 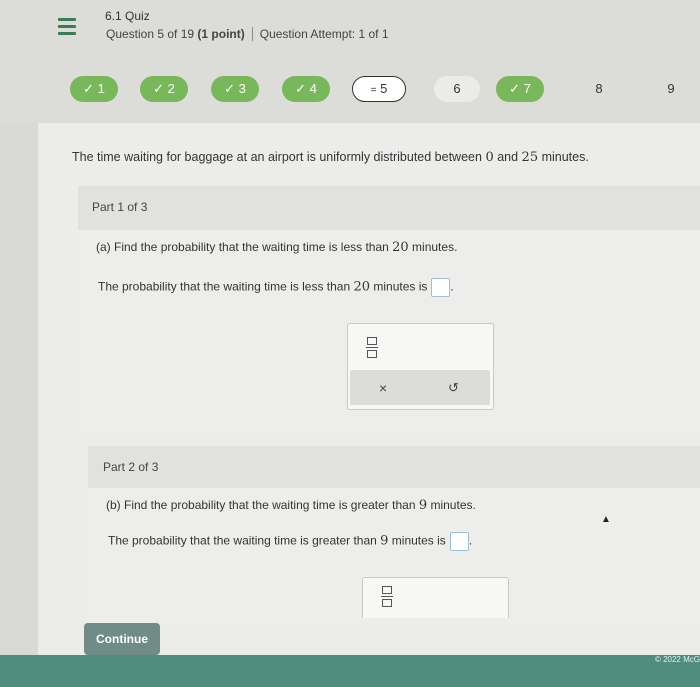 What do you see at coordinates (383, 388) in the screenshot?
I see `clear-icon: ×` at bounding box center [383, 388].